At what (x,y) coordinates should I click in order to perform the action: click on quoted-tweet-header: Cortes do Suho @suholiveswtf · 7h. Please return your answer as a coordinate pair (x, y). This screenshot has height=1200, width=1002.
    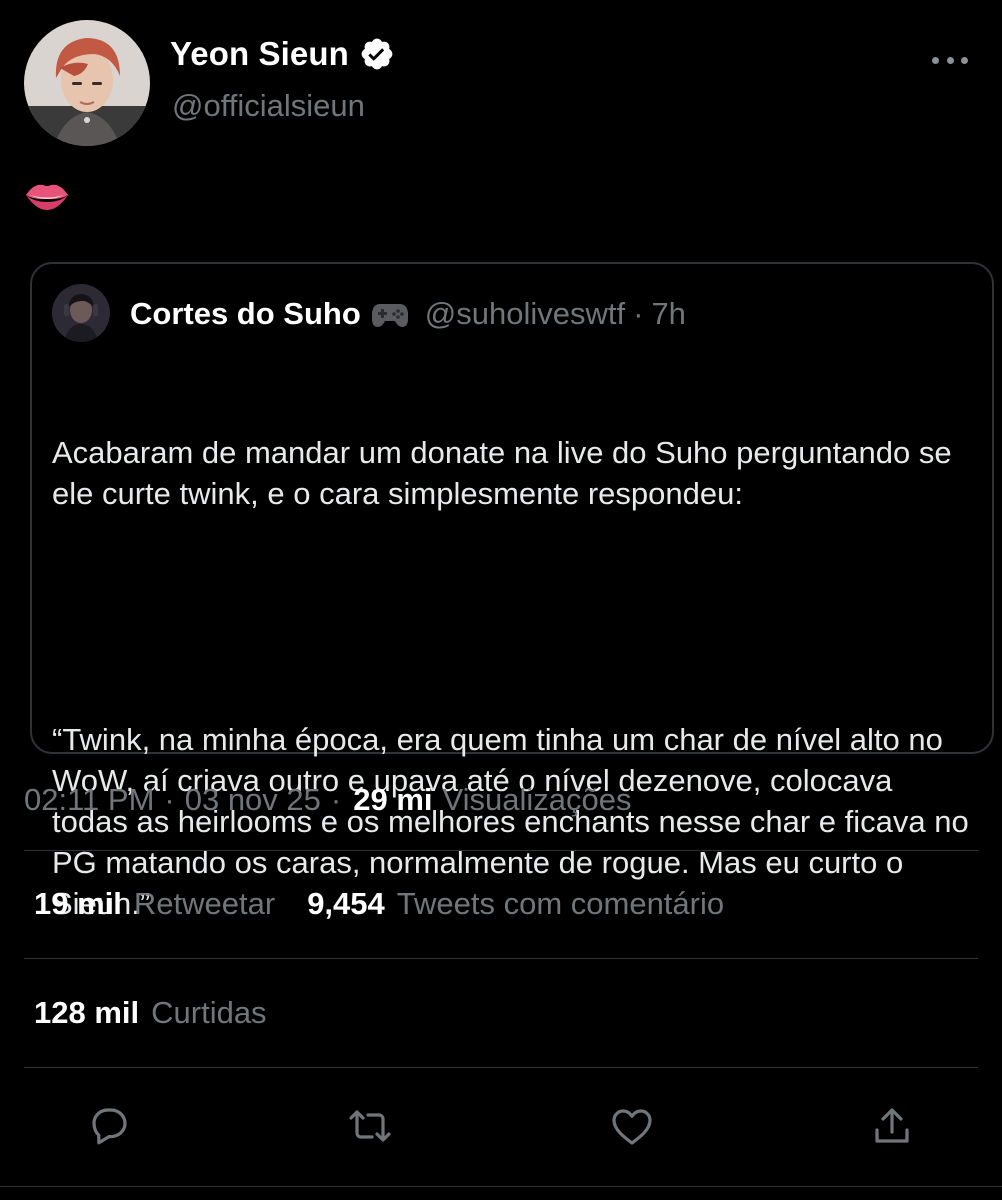
    Looking at the image, I should click on (408, 314).